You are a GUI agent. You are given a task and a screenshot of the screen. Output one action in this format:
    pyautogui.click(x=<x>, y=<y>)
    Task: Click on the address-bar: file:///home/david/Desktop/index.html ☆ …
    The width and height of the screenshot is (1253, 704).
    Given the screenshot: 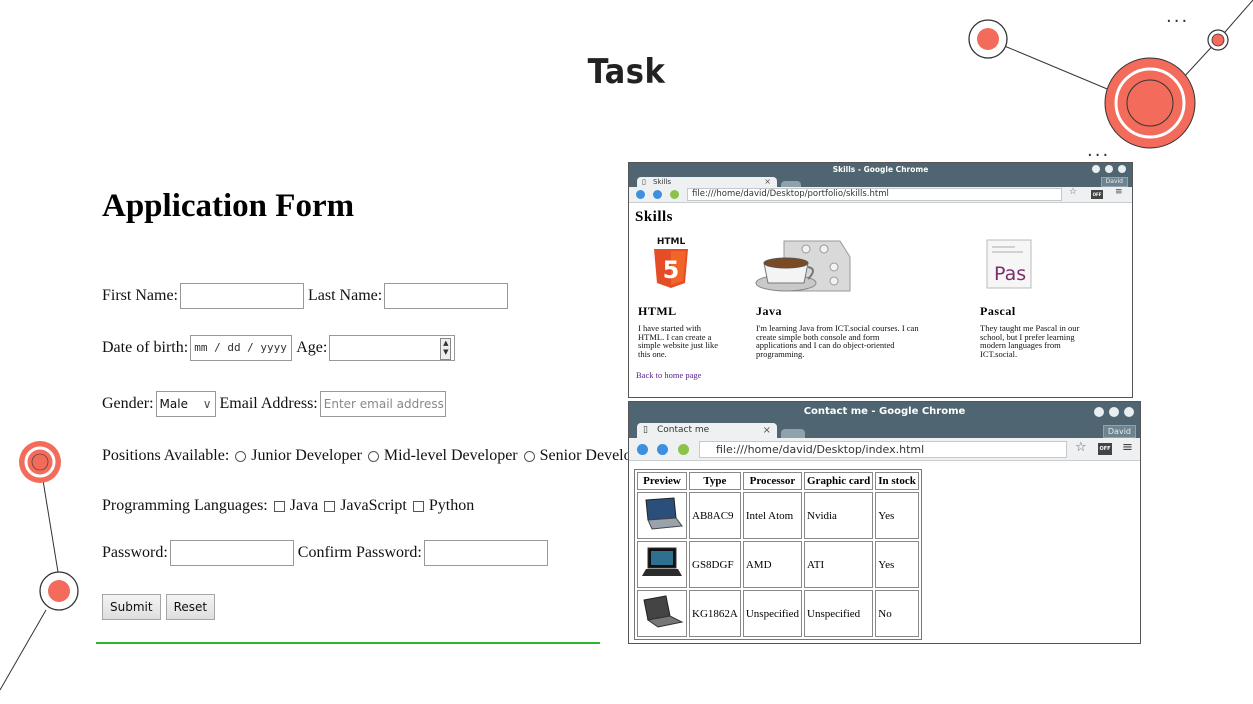 What is the action you would take?
    pyautogui.click(x=884, y=449)
    